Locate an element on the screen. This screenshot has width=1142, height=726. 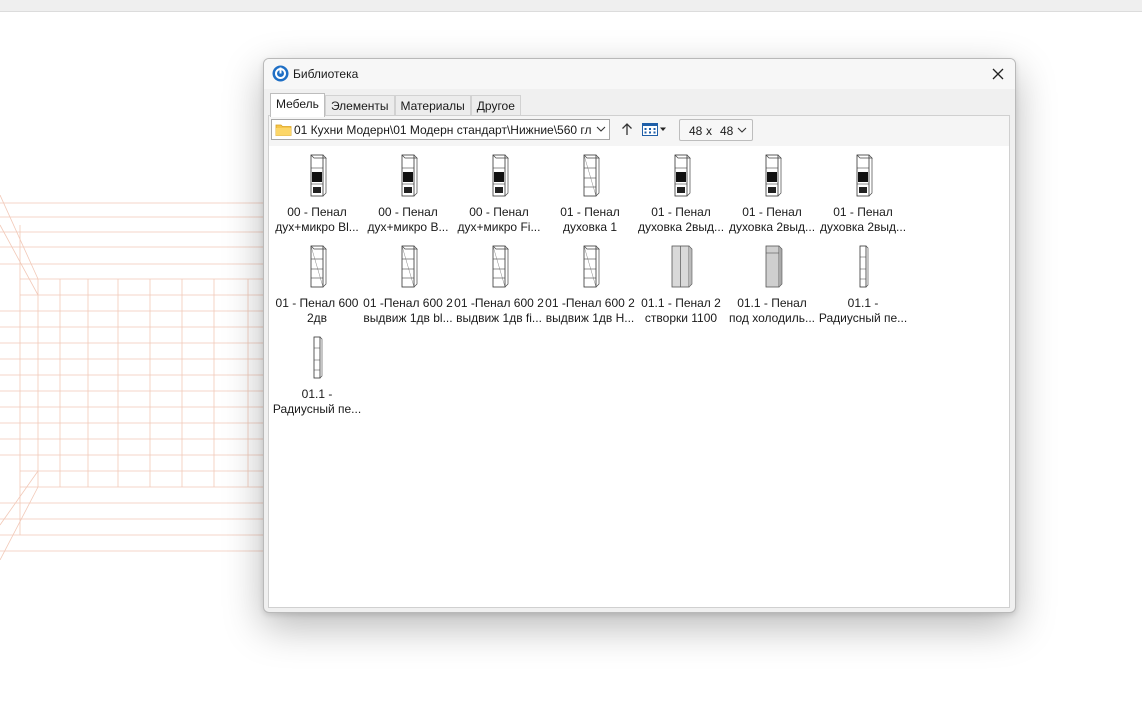
view-mode-button is located at coordinates (655, 129).